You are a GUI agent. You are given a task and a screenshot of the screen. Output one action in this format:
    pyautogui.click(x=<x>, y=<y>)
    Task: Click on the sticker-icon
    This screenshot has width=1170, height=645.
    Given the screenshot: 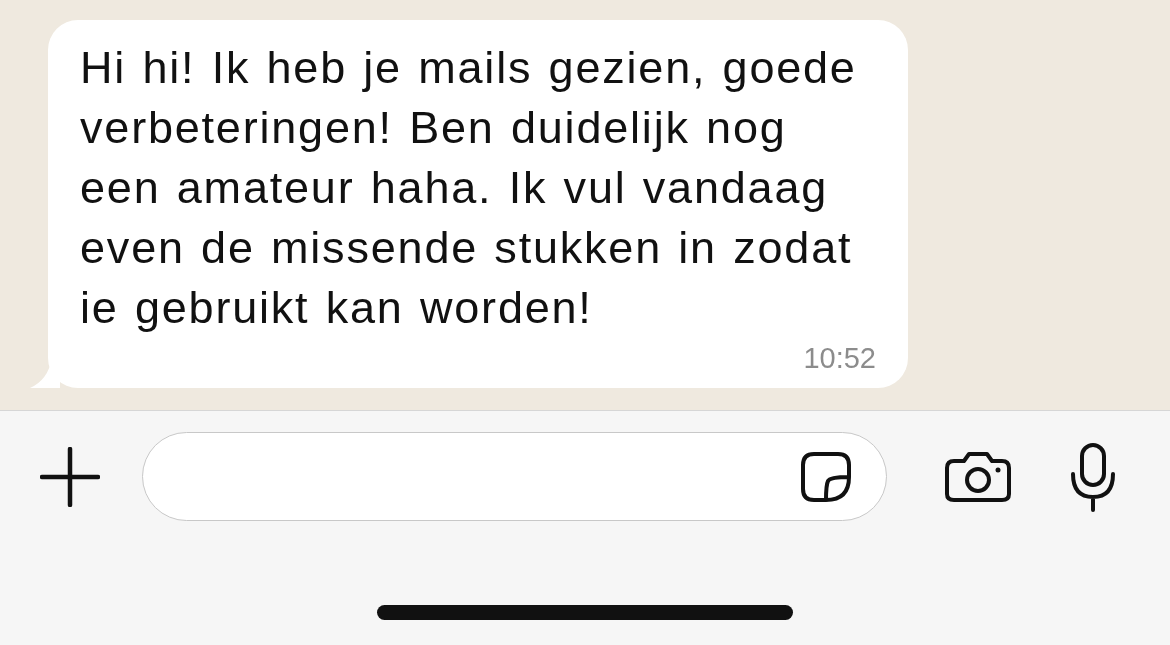 What is the action you would take?
    pyautogui.click(x=826, y=476)
    